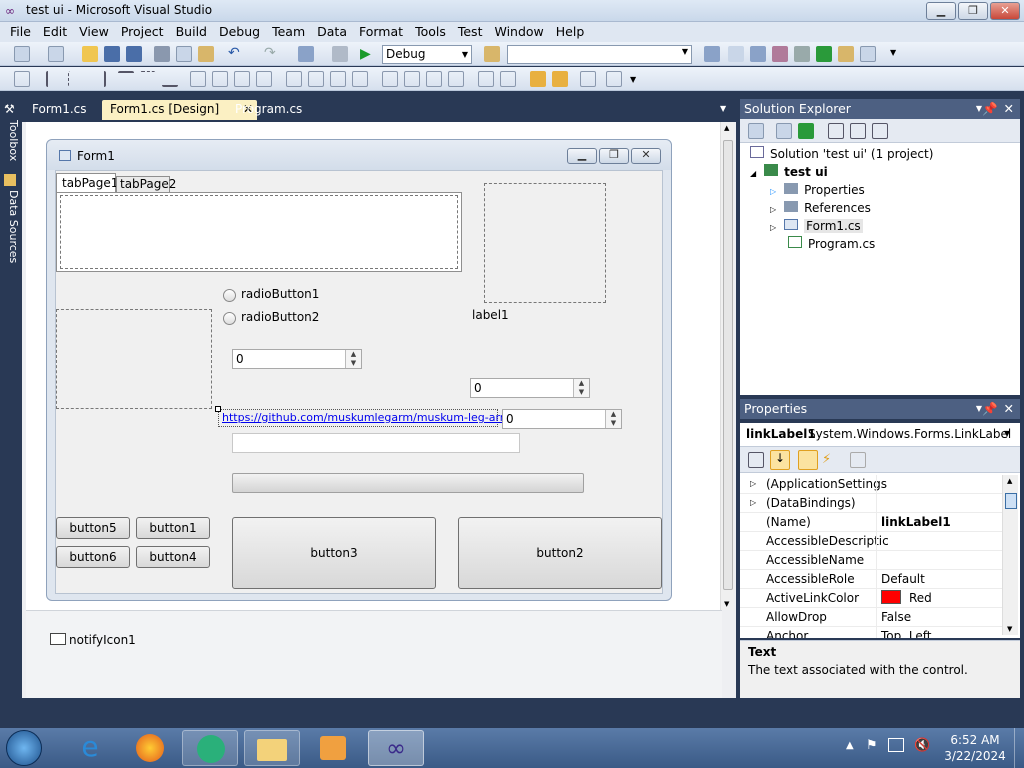 The image size is (1024, 768). I want to click on tree-item-form1: ▷ Form1.cs, so click(816, 227).